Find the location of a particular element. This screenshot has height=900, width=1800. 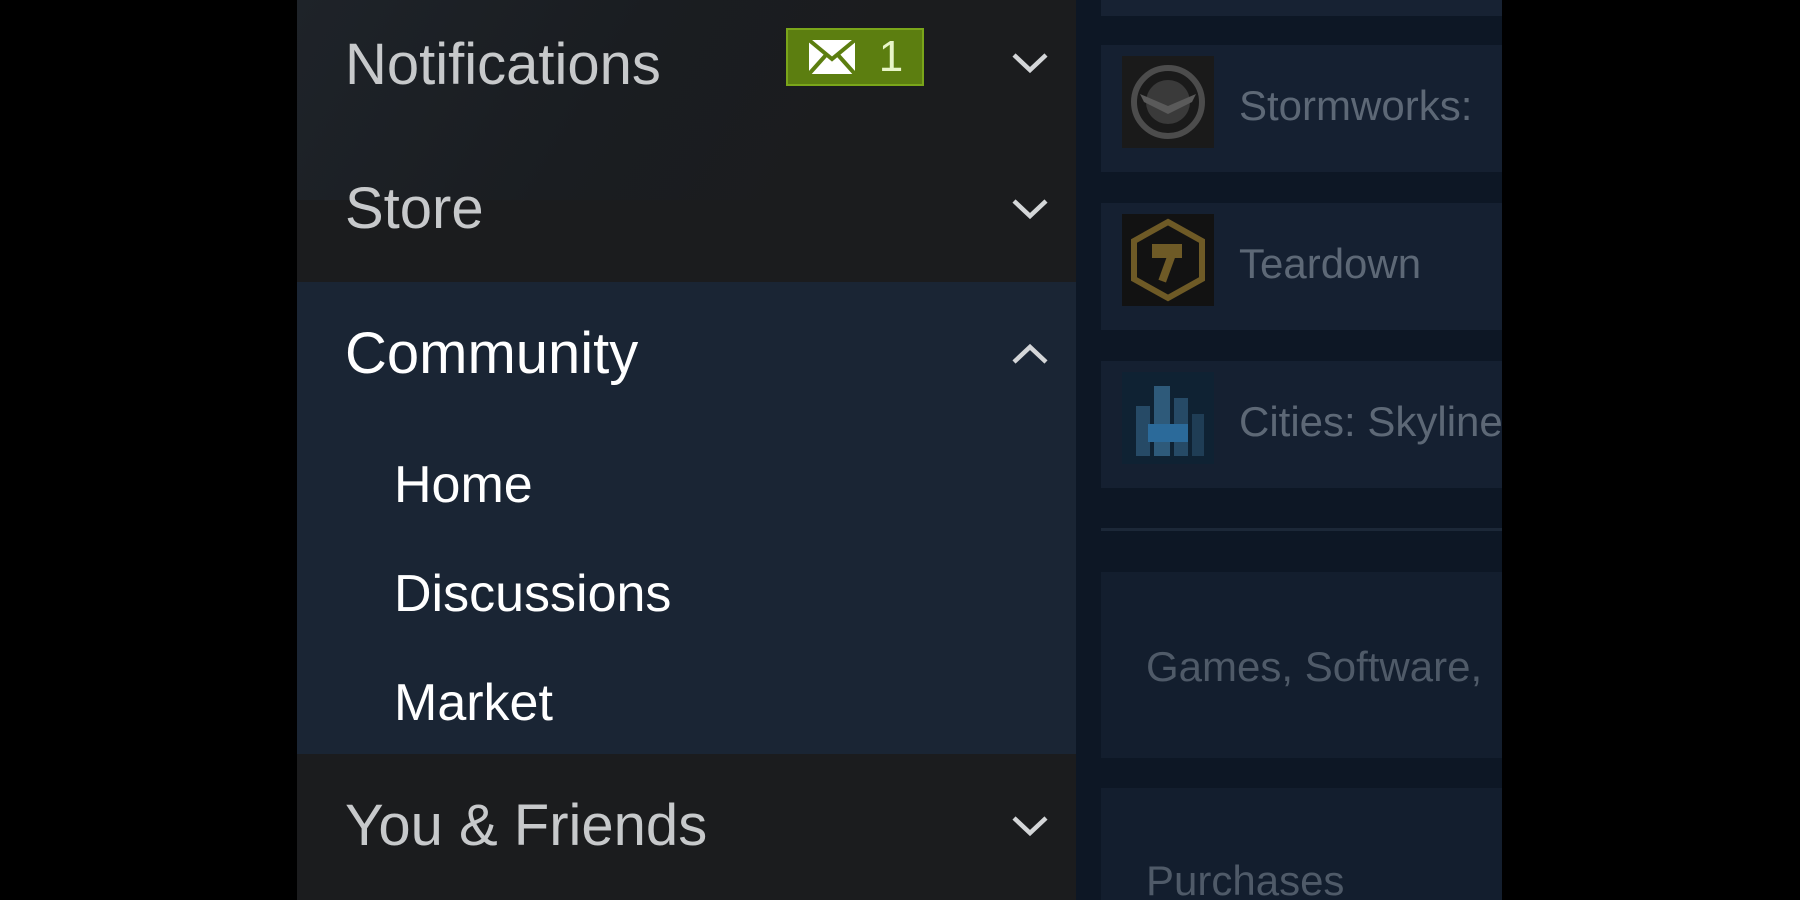

game-card-cities-skylines: Cities: Skyline is located at coordinates (1301, 424).